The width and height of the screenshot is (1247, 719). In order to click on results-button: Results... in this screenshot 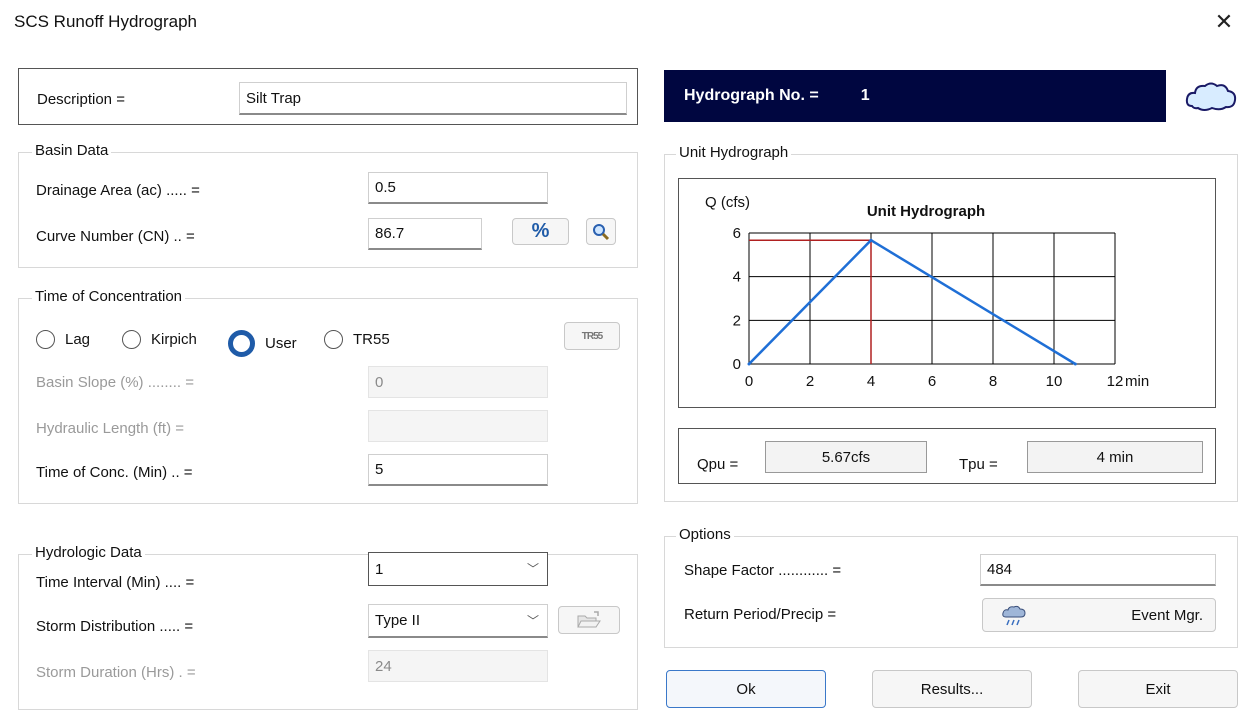, I will do `click(952, 689)`.